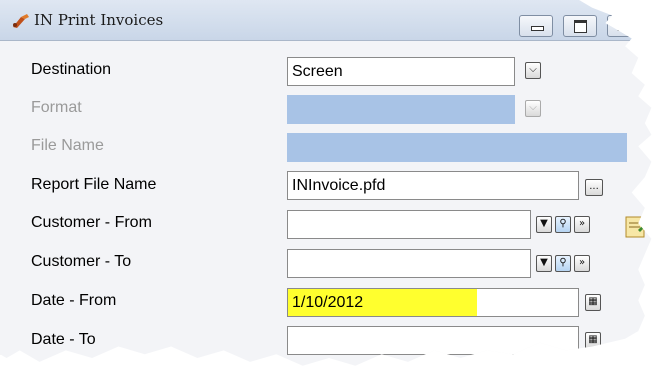 Image resolution: width=658 pixels, height=385 pixels. Describe the element at coordinates (382, 302) in the screenshot. I see `date-from-value: 1/10/2012` at that location.